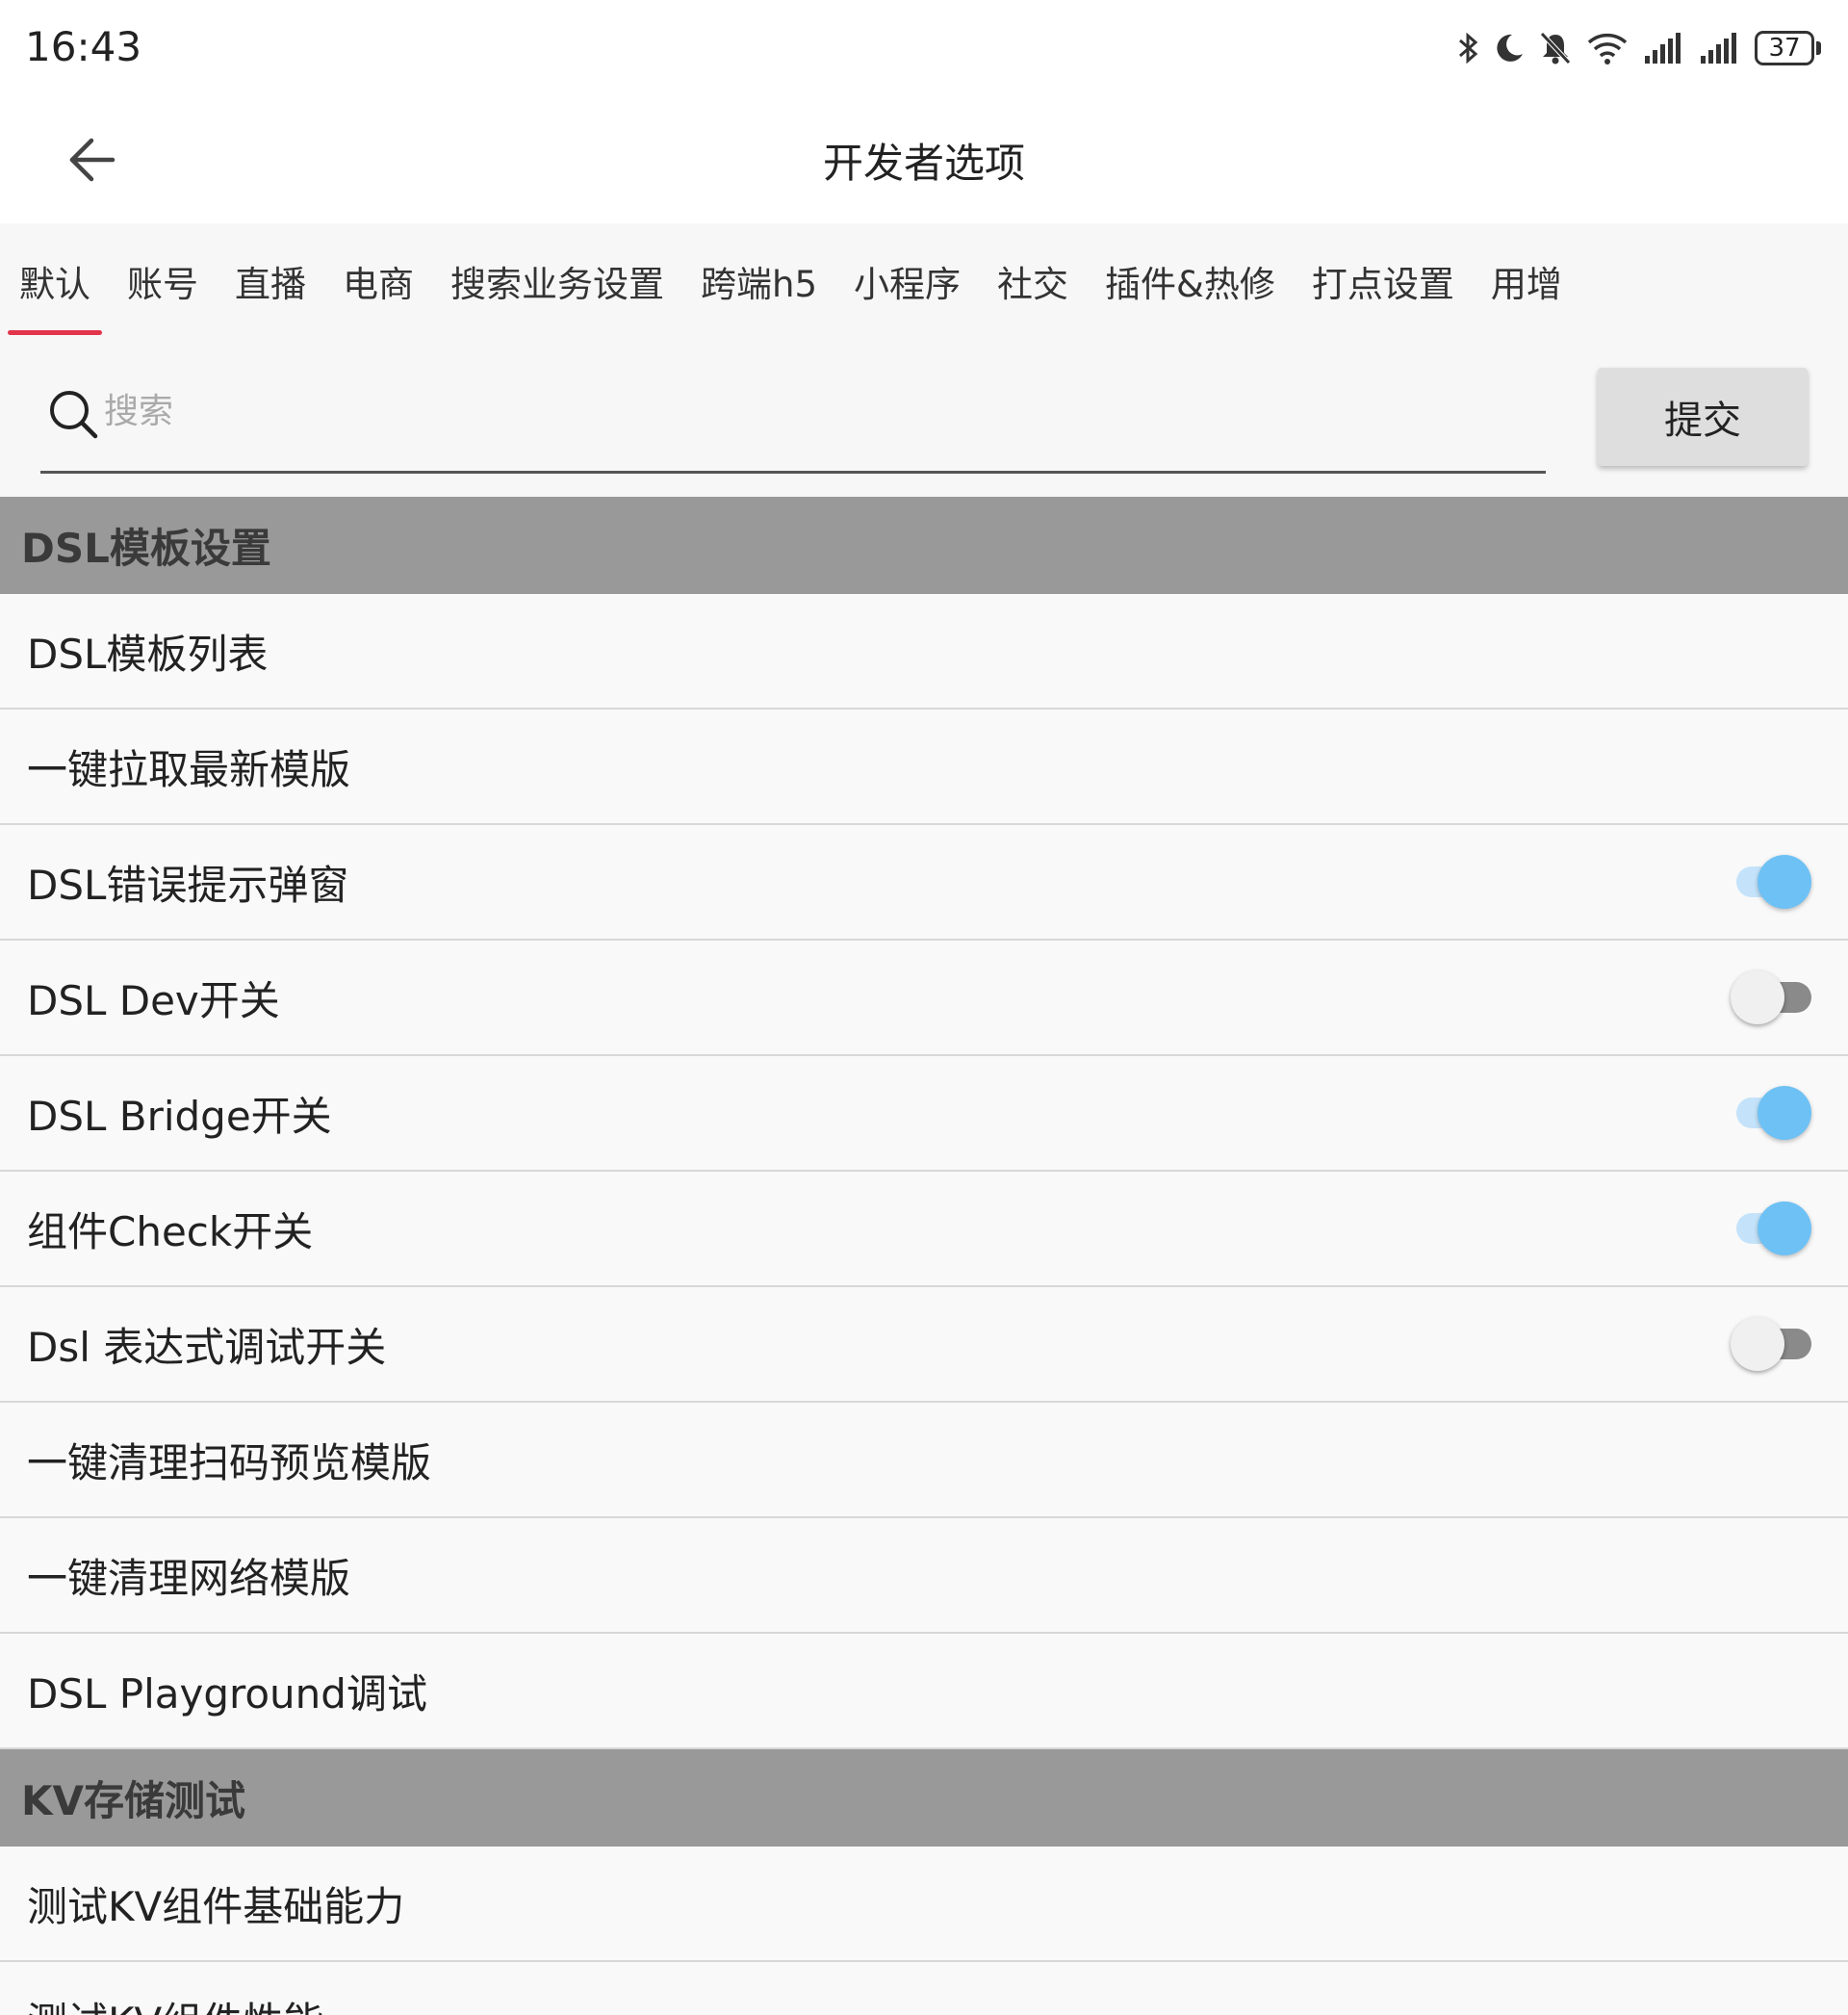  What do you see at coordinates (175, 2002) in the screenshot?
I see `settings-row-label: 测试KV组件性能` at bounding box center [175, 2002].